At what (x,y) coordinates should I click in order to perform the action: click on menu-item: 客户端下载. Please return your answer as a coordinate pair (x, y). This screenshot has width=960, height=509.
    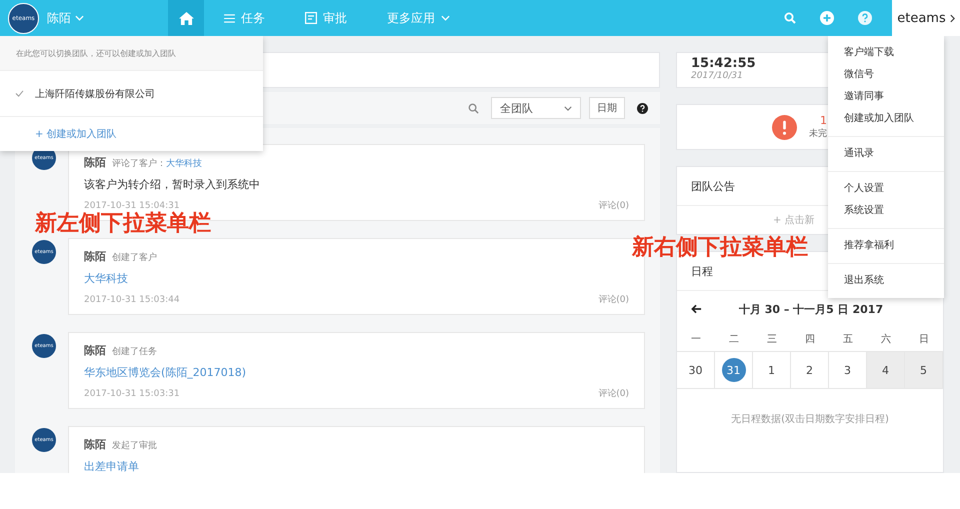
    Looking at the image, I should click on (886, 53).